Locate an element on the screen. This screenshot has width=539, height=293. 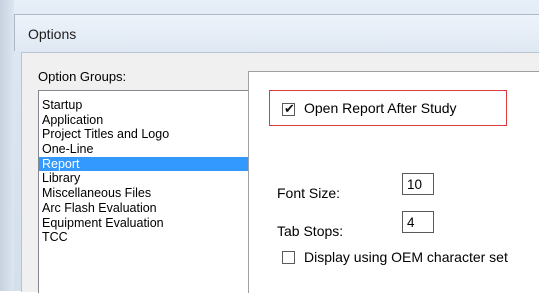
option-groups-label: Option Groups: is located at coordinates (82, 76).